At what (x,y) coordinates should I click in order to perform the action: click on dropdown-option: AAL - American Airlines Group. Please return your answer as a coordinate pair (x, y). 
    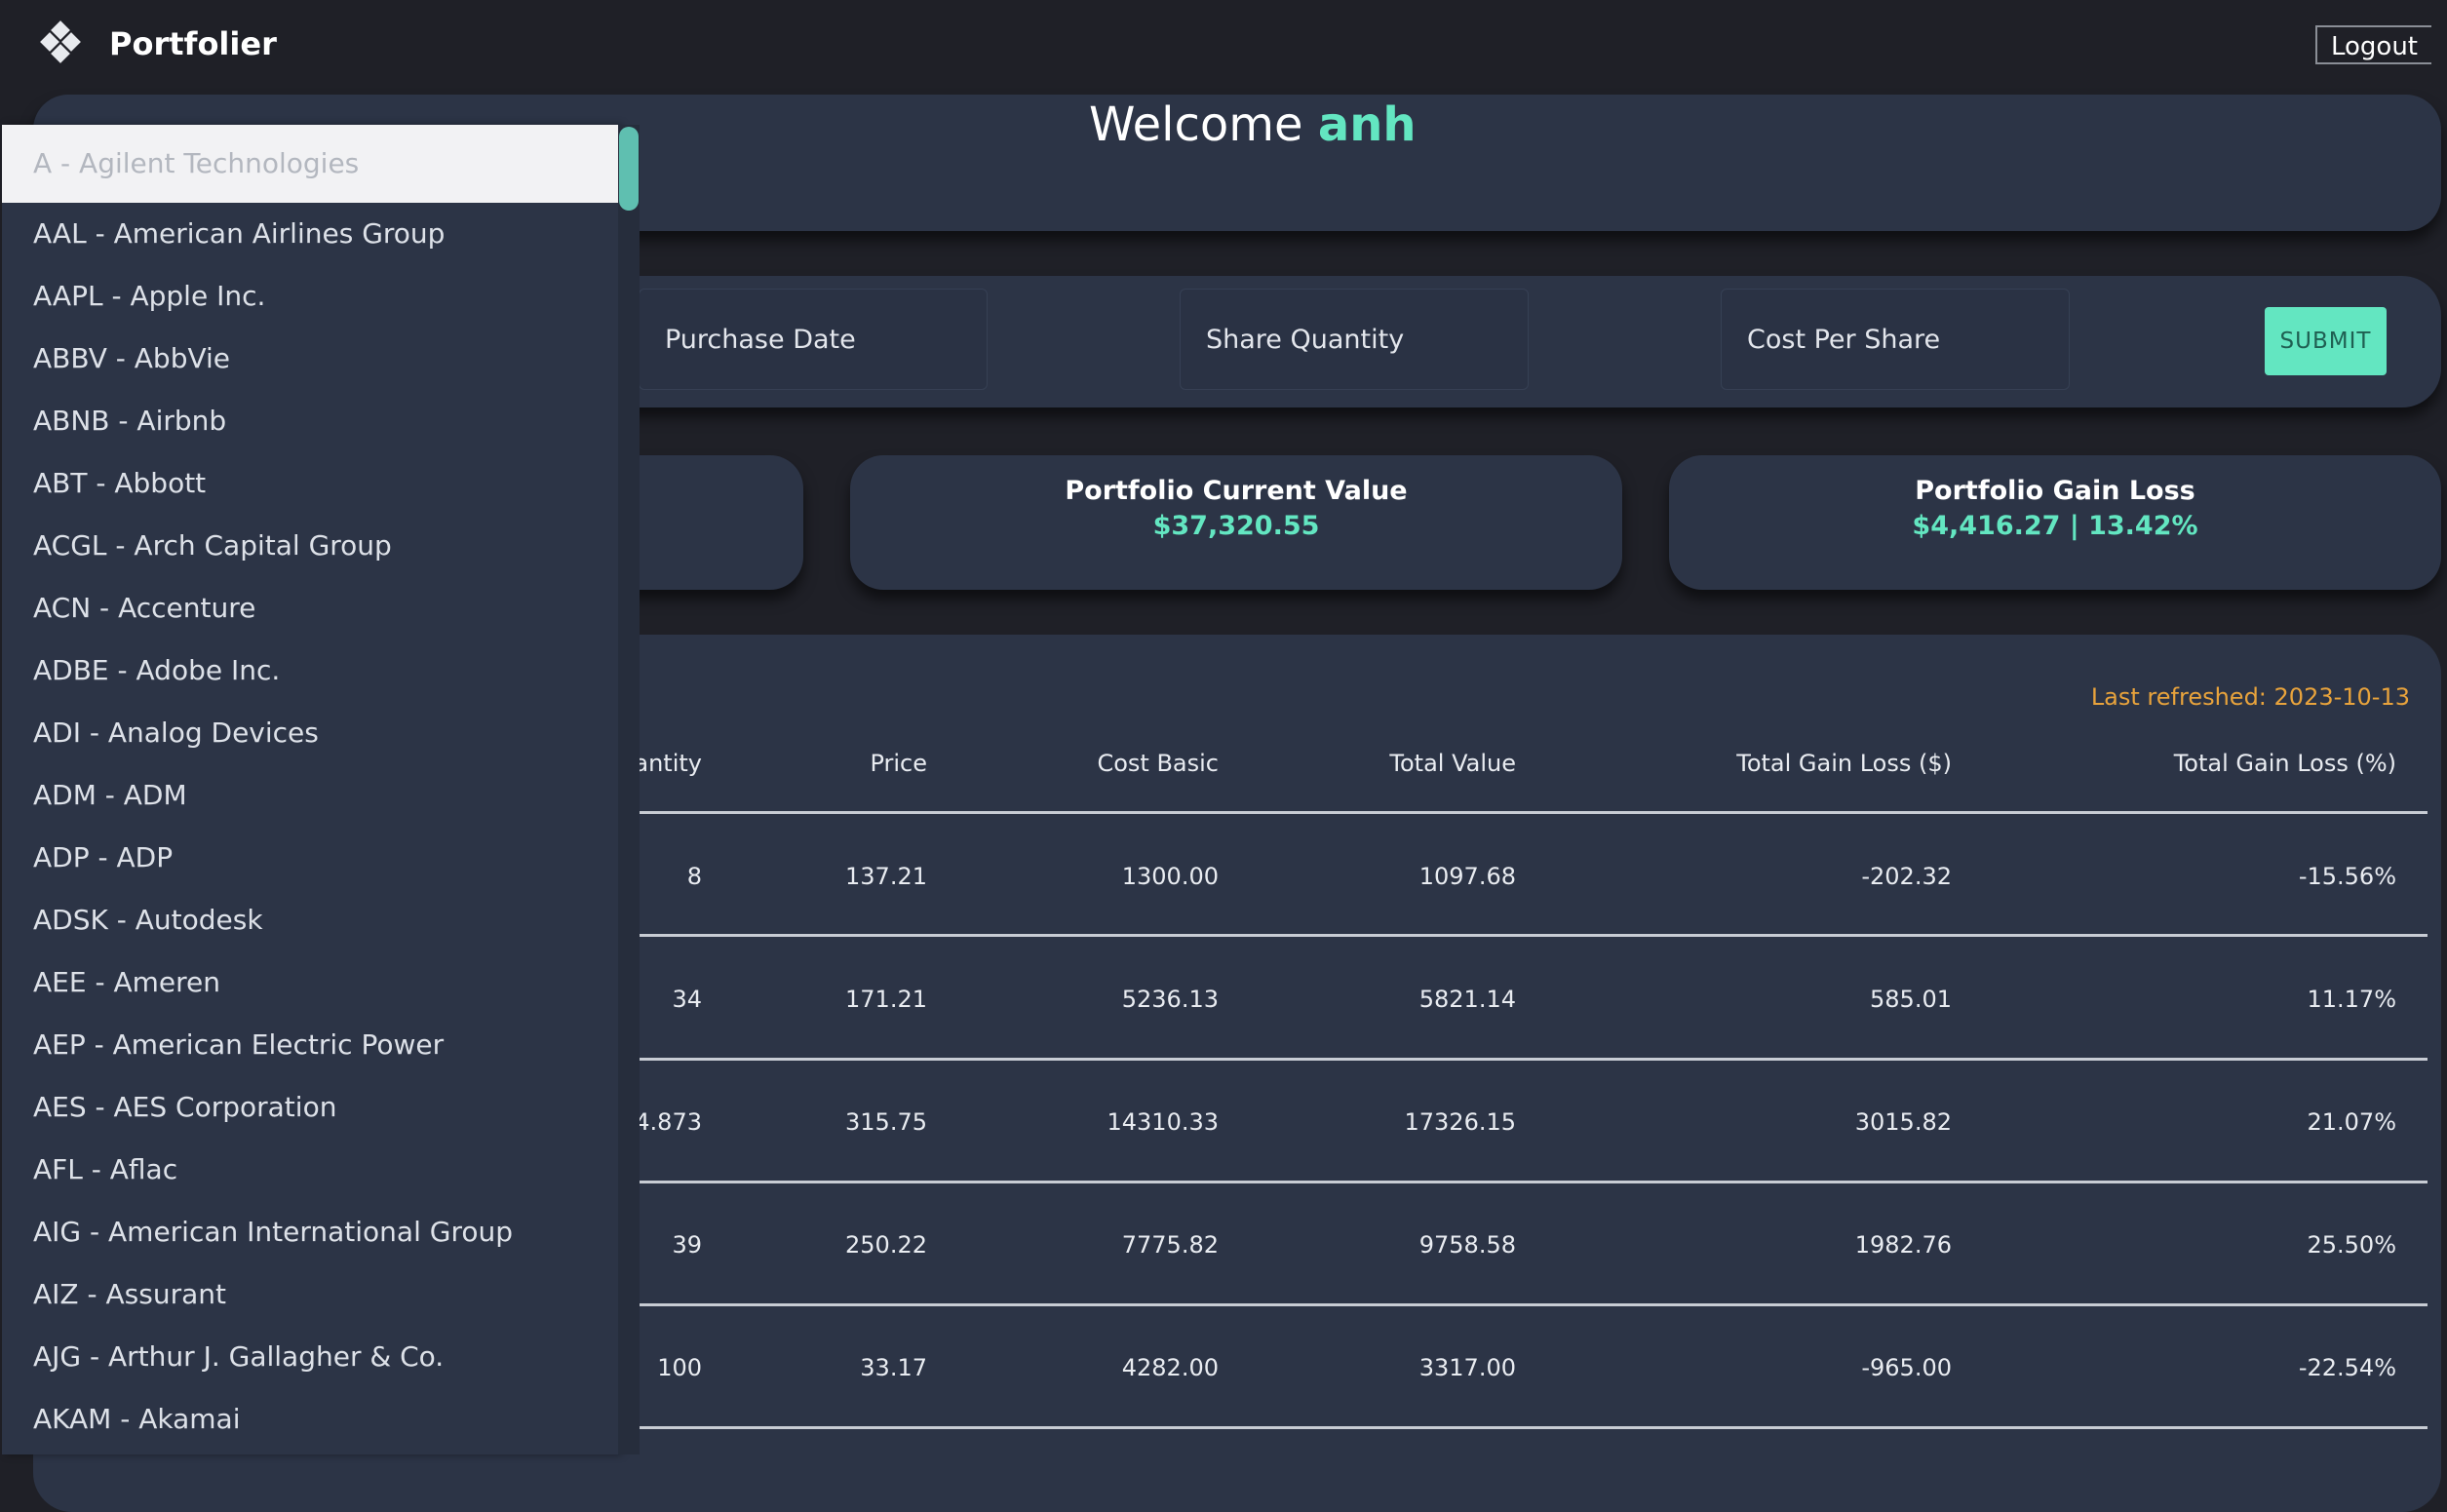
    Looking at the image, I should click on (310, 234).